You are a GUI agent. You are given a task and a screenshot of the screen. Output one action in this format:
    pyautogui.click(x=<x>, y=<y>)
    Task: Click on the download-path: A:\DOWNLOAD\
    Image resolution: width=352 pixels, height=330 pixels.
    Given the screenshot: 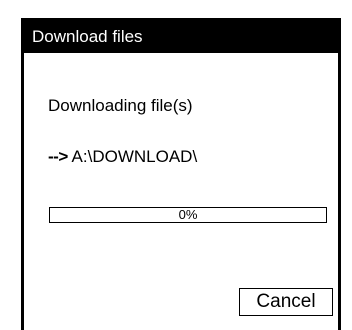 What is the action you would take?
    pyautogui.click(x=134, y=156)
    